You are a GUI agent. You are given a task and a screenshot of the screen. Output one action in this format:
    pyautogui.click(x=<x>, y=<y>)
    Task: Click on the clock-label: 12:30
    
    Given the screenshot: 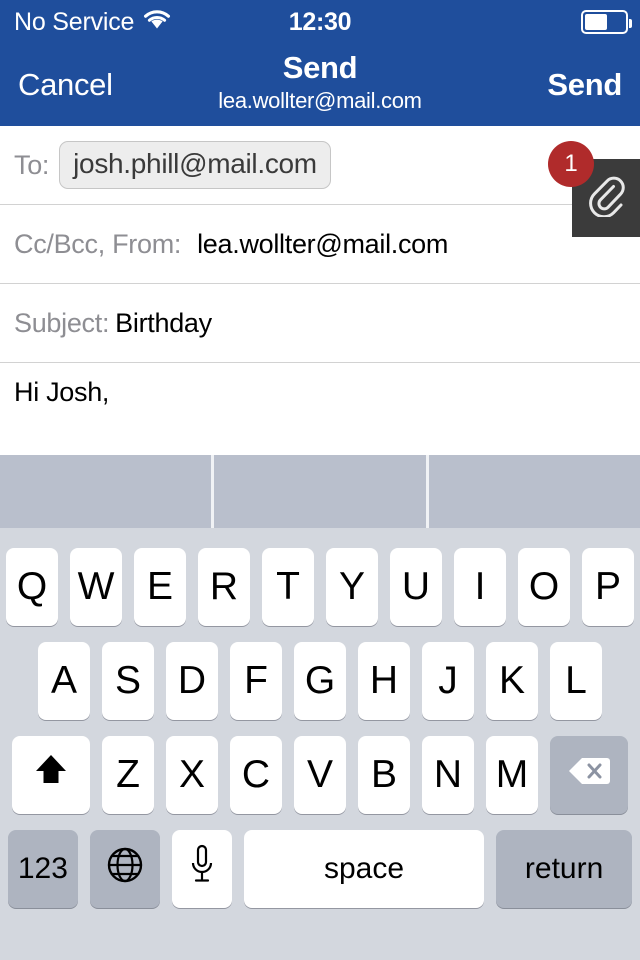 What is the action you would take?
    pyautogui.click(x=320, y=21)
    